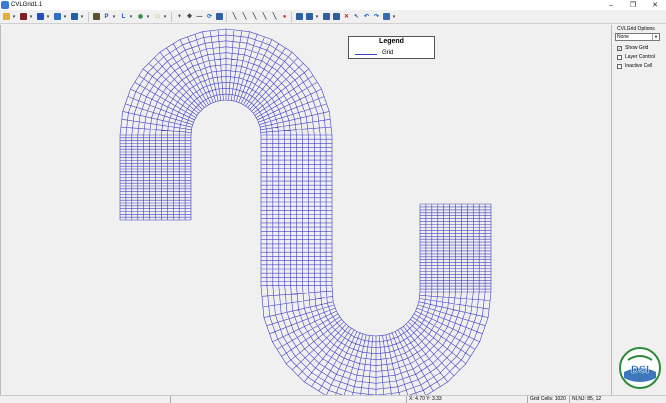  Describe the element at coordinates (189, 16) in the screenshot. I see `move-icon: ✥` at that location.